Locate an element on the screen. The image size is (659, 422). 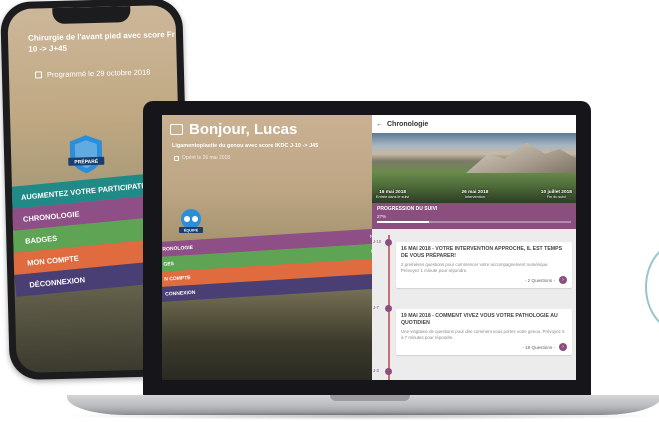
mountain-shape is located at coordinates (521, 157).